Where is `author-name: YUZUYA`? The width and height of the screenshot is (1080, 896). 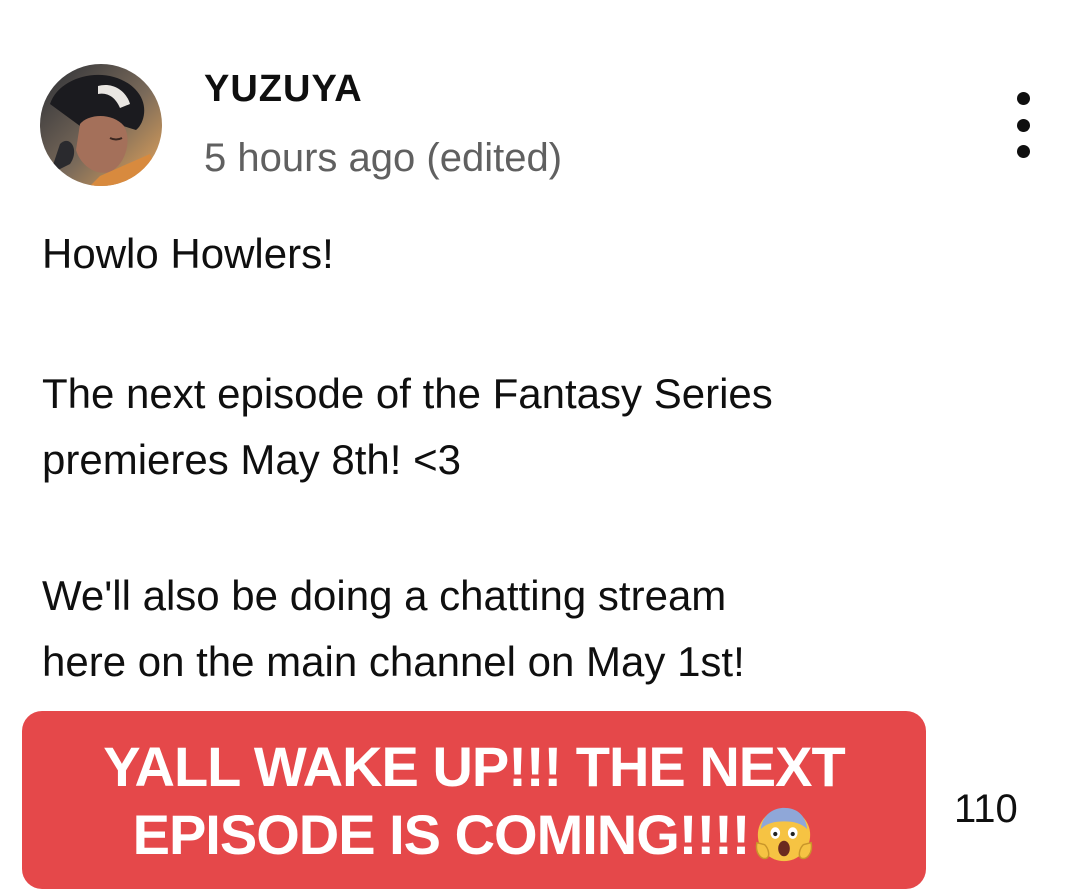
author-name: YUZUYA is located at coordinates (283, 89).